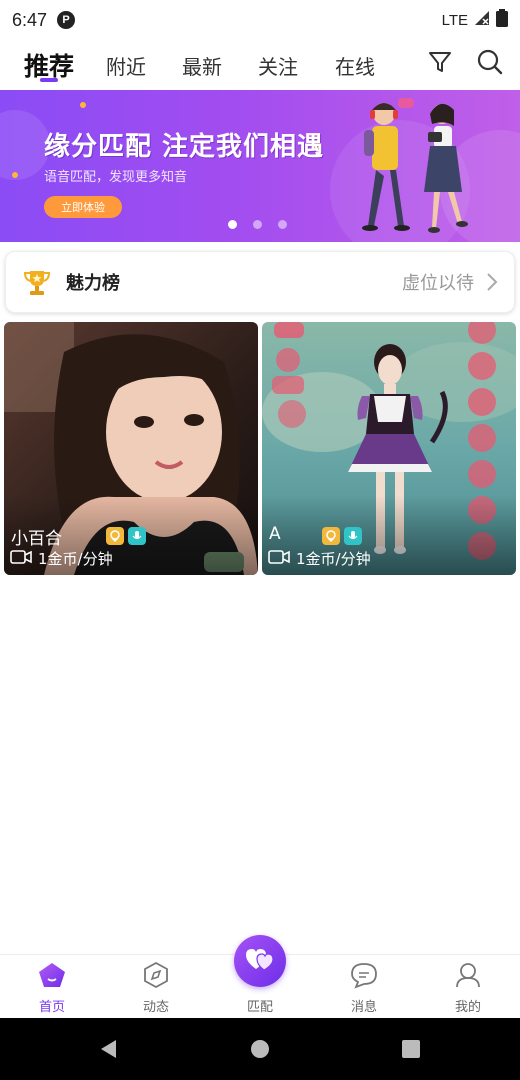 The width and height of the screenshot is (520, 1080). Describe the element at coordinates (468, 977) in the screenshot. I see `profile-icon` at that location.